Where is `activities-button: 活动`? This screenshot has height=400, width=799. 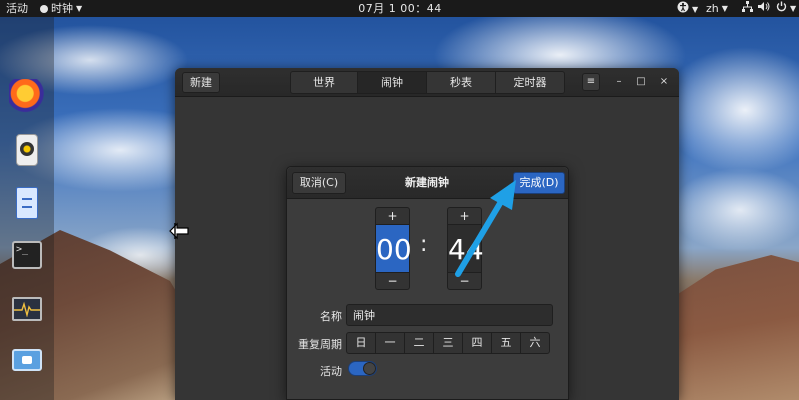
activities-button: 活动 is located at coordinates (17, 8).